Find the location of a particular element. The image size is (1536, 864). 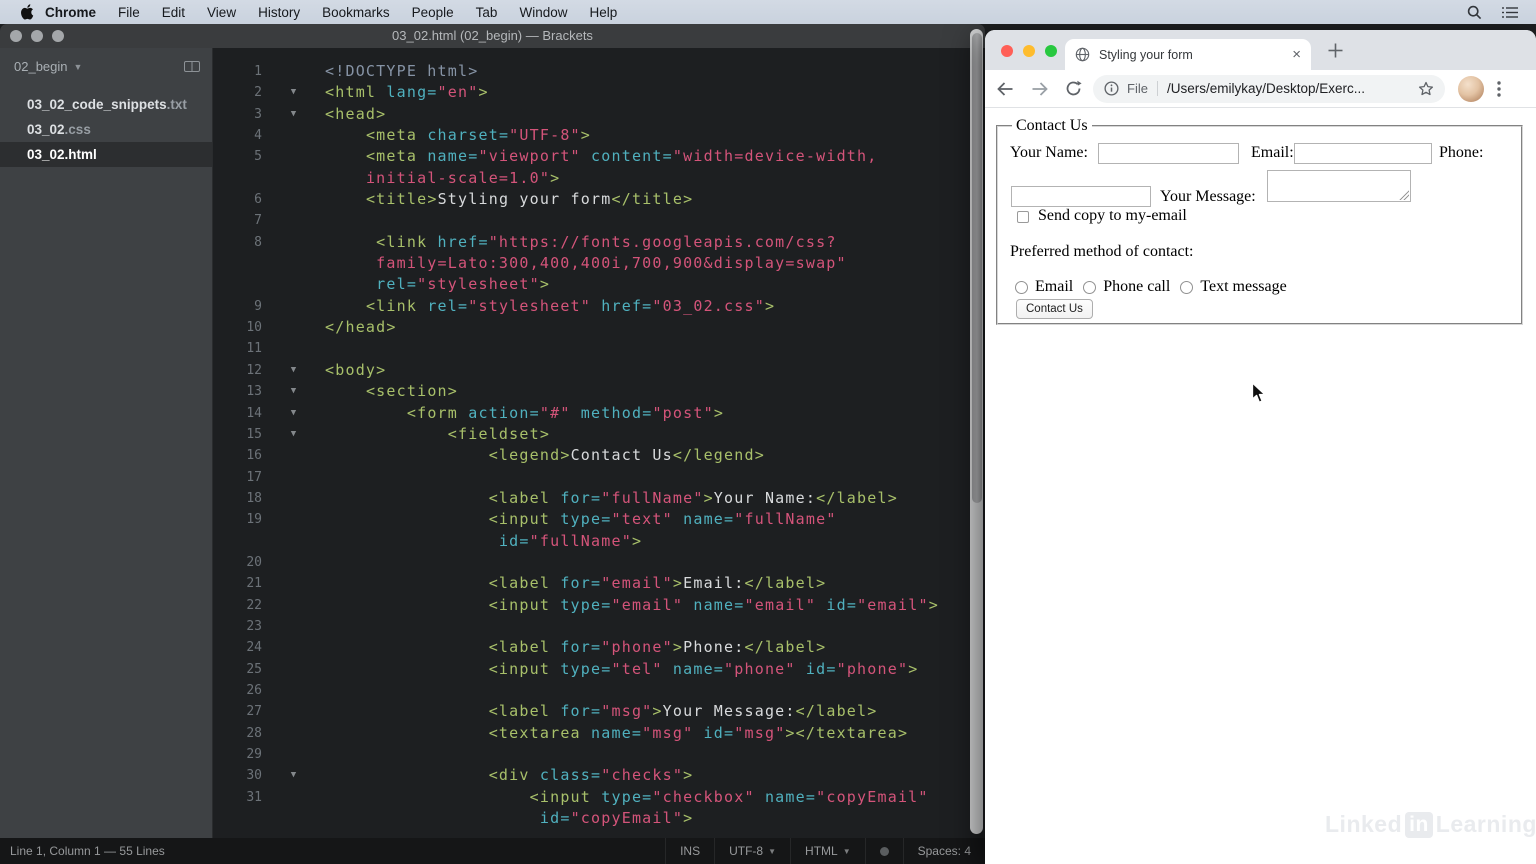

code-line: 23 is located at coordinates (599, 626).